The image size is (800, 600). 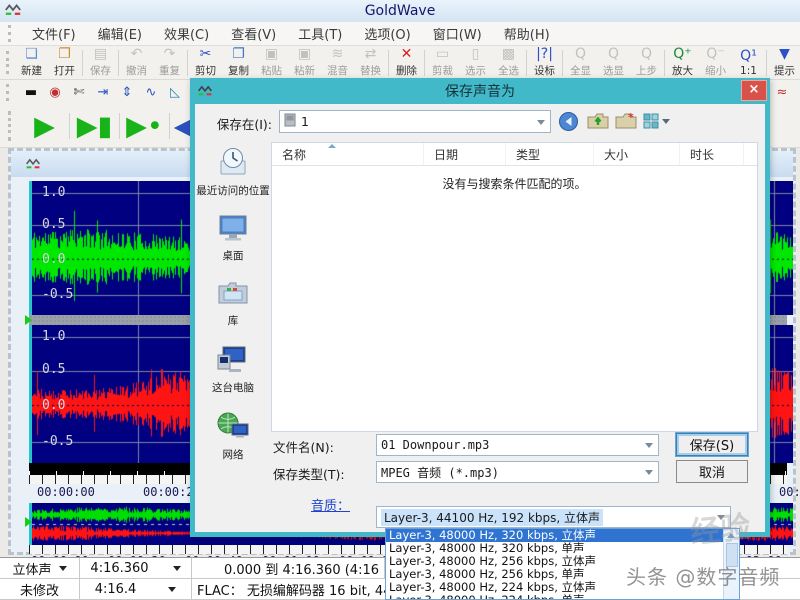 I want to click on undo-button: ↶ 撤消, so click(x=136, y=63).